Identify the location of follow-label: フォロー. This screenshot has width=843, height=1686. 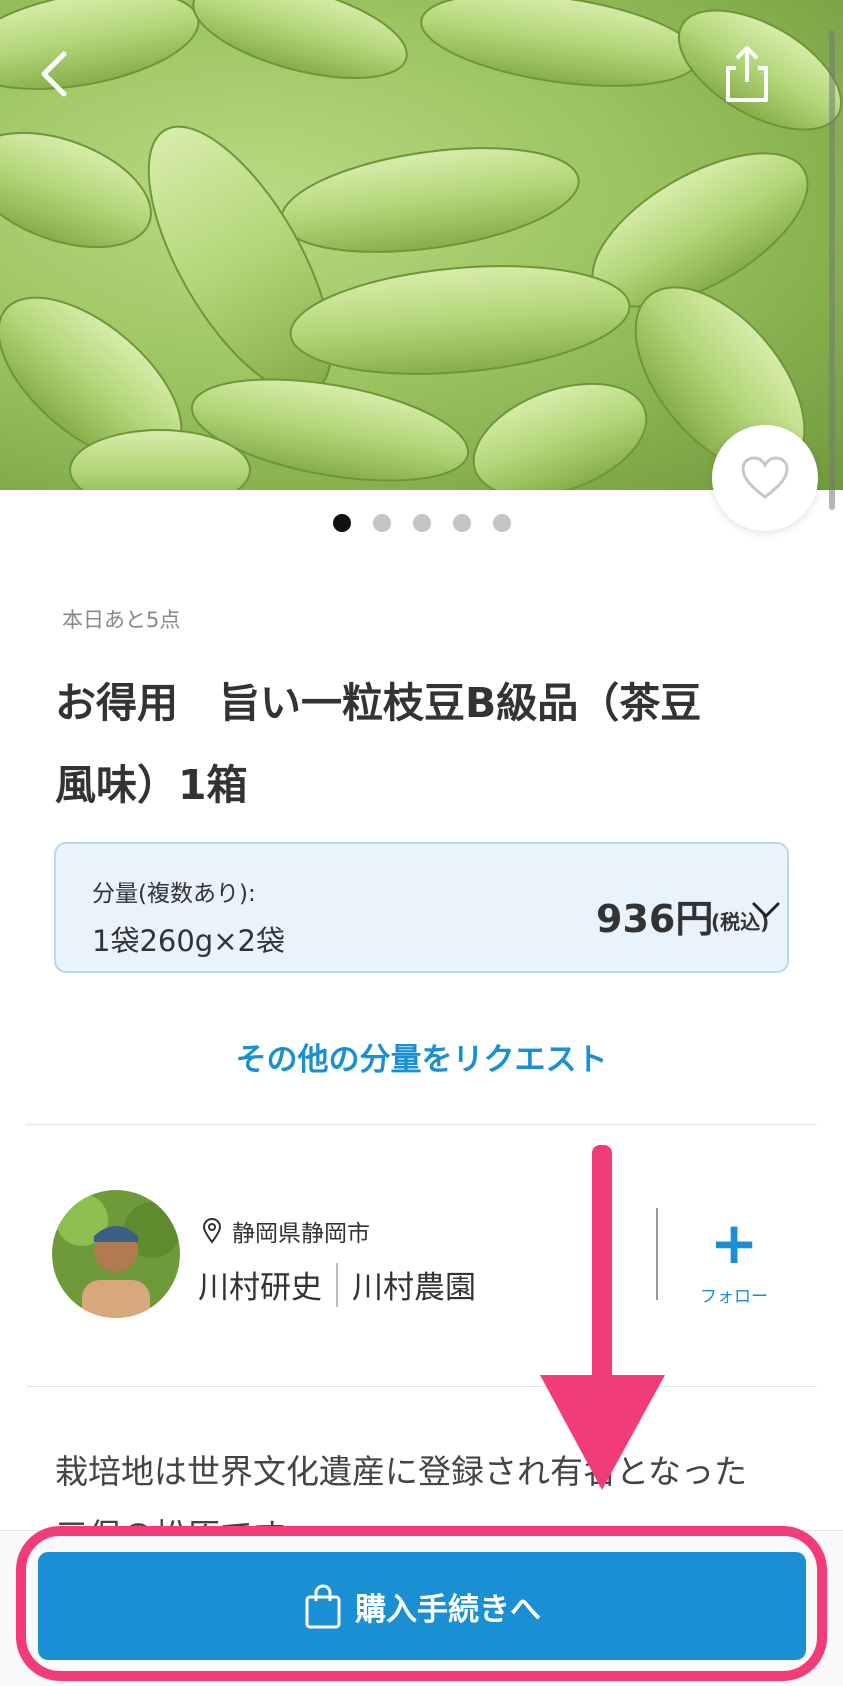
(734, 1297).